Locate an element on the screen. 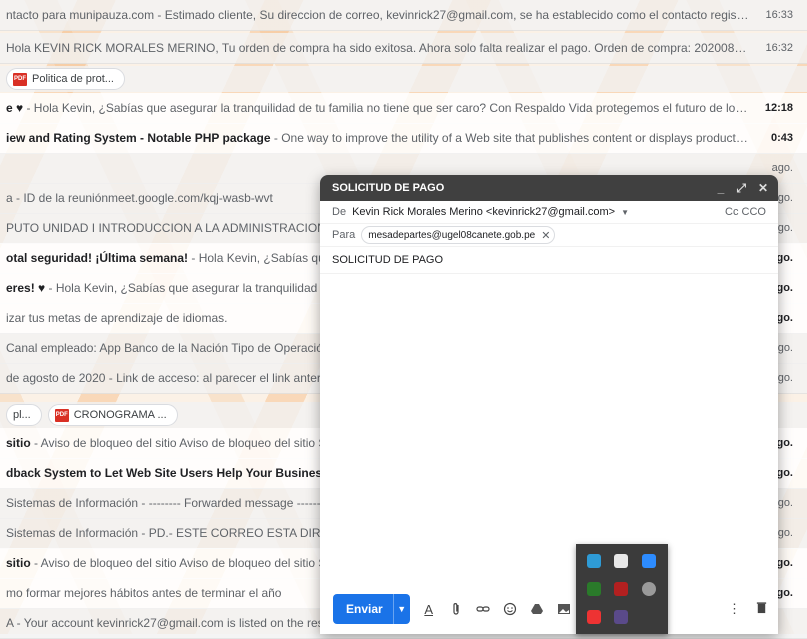 Image resolution: width=807 pixels, height=639 pixels. recipient-chip: mesadepartes@ugel08canete.gob.pe ✕ is located at coordinates (458, 235).